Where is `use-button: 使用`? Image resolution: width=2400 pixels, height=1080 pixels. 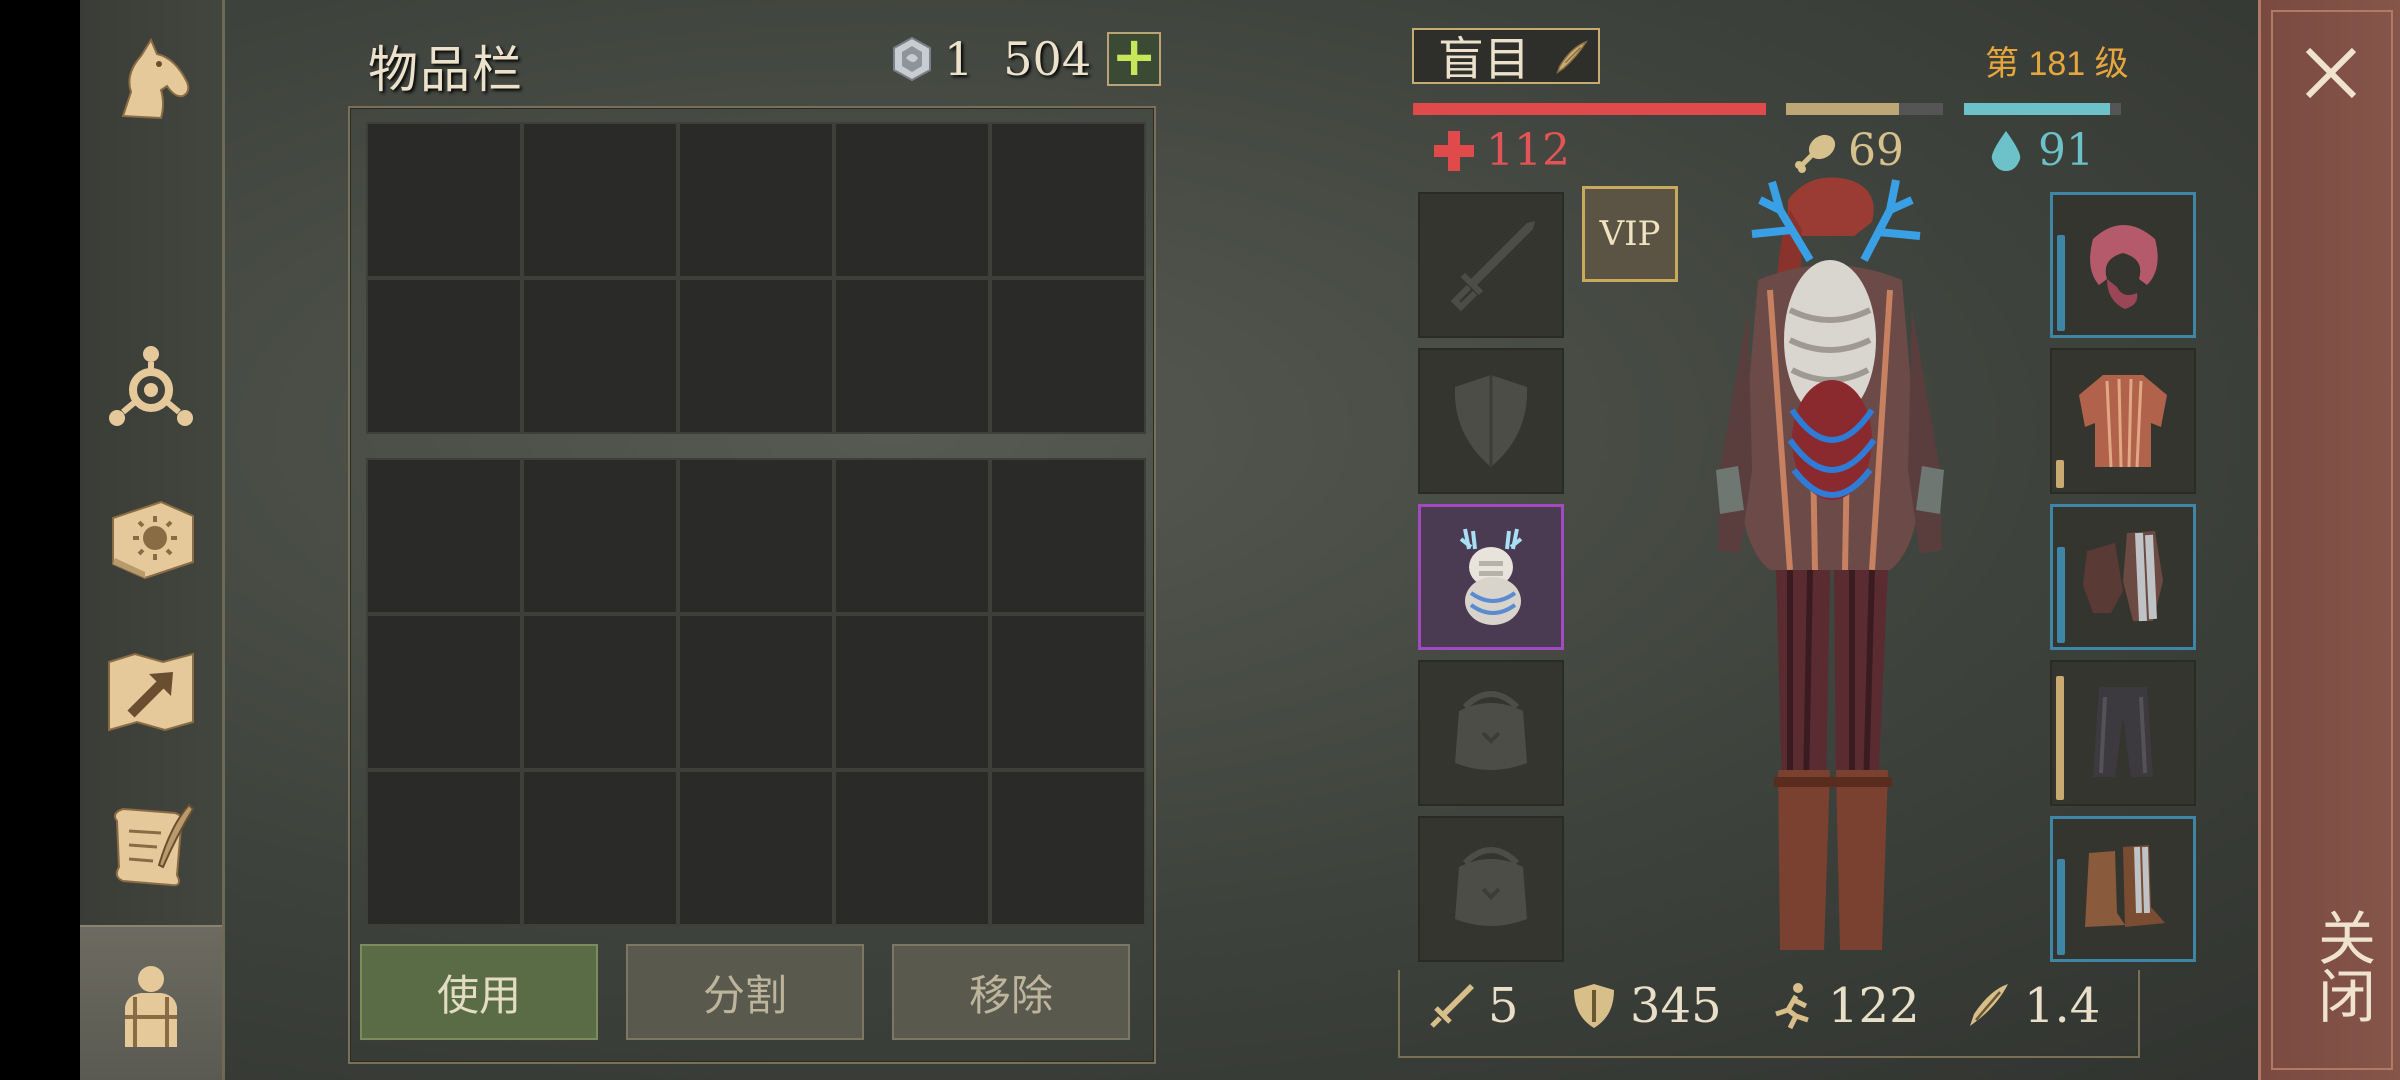
use-button: 使用 is located at coordinates (479, 992).